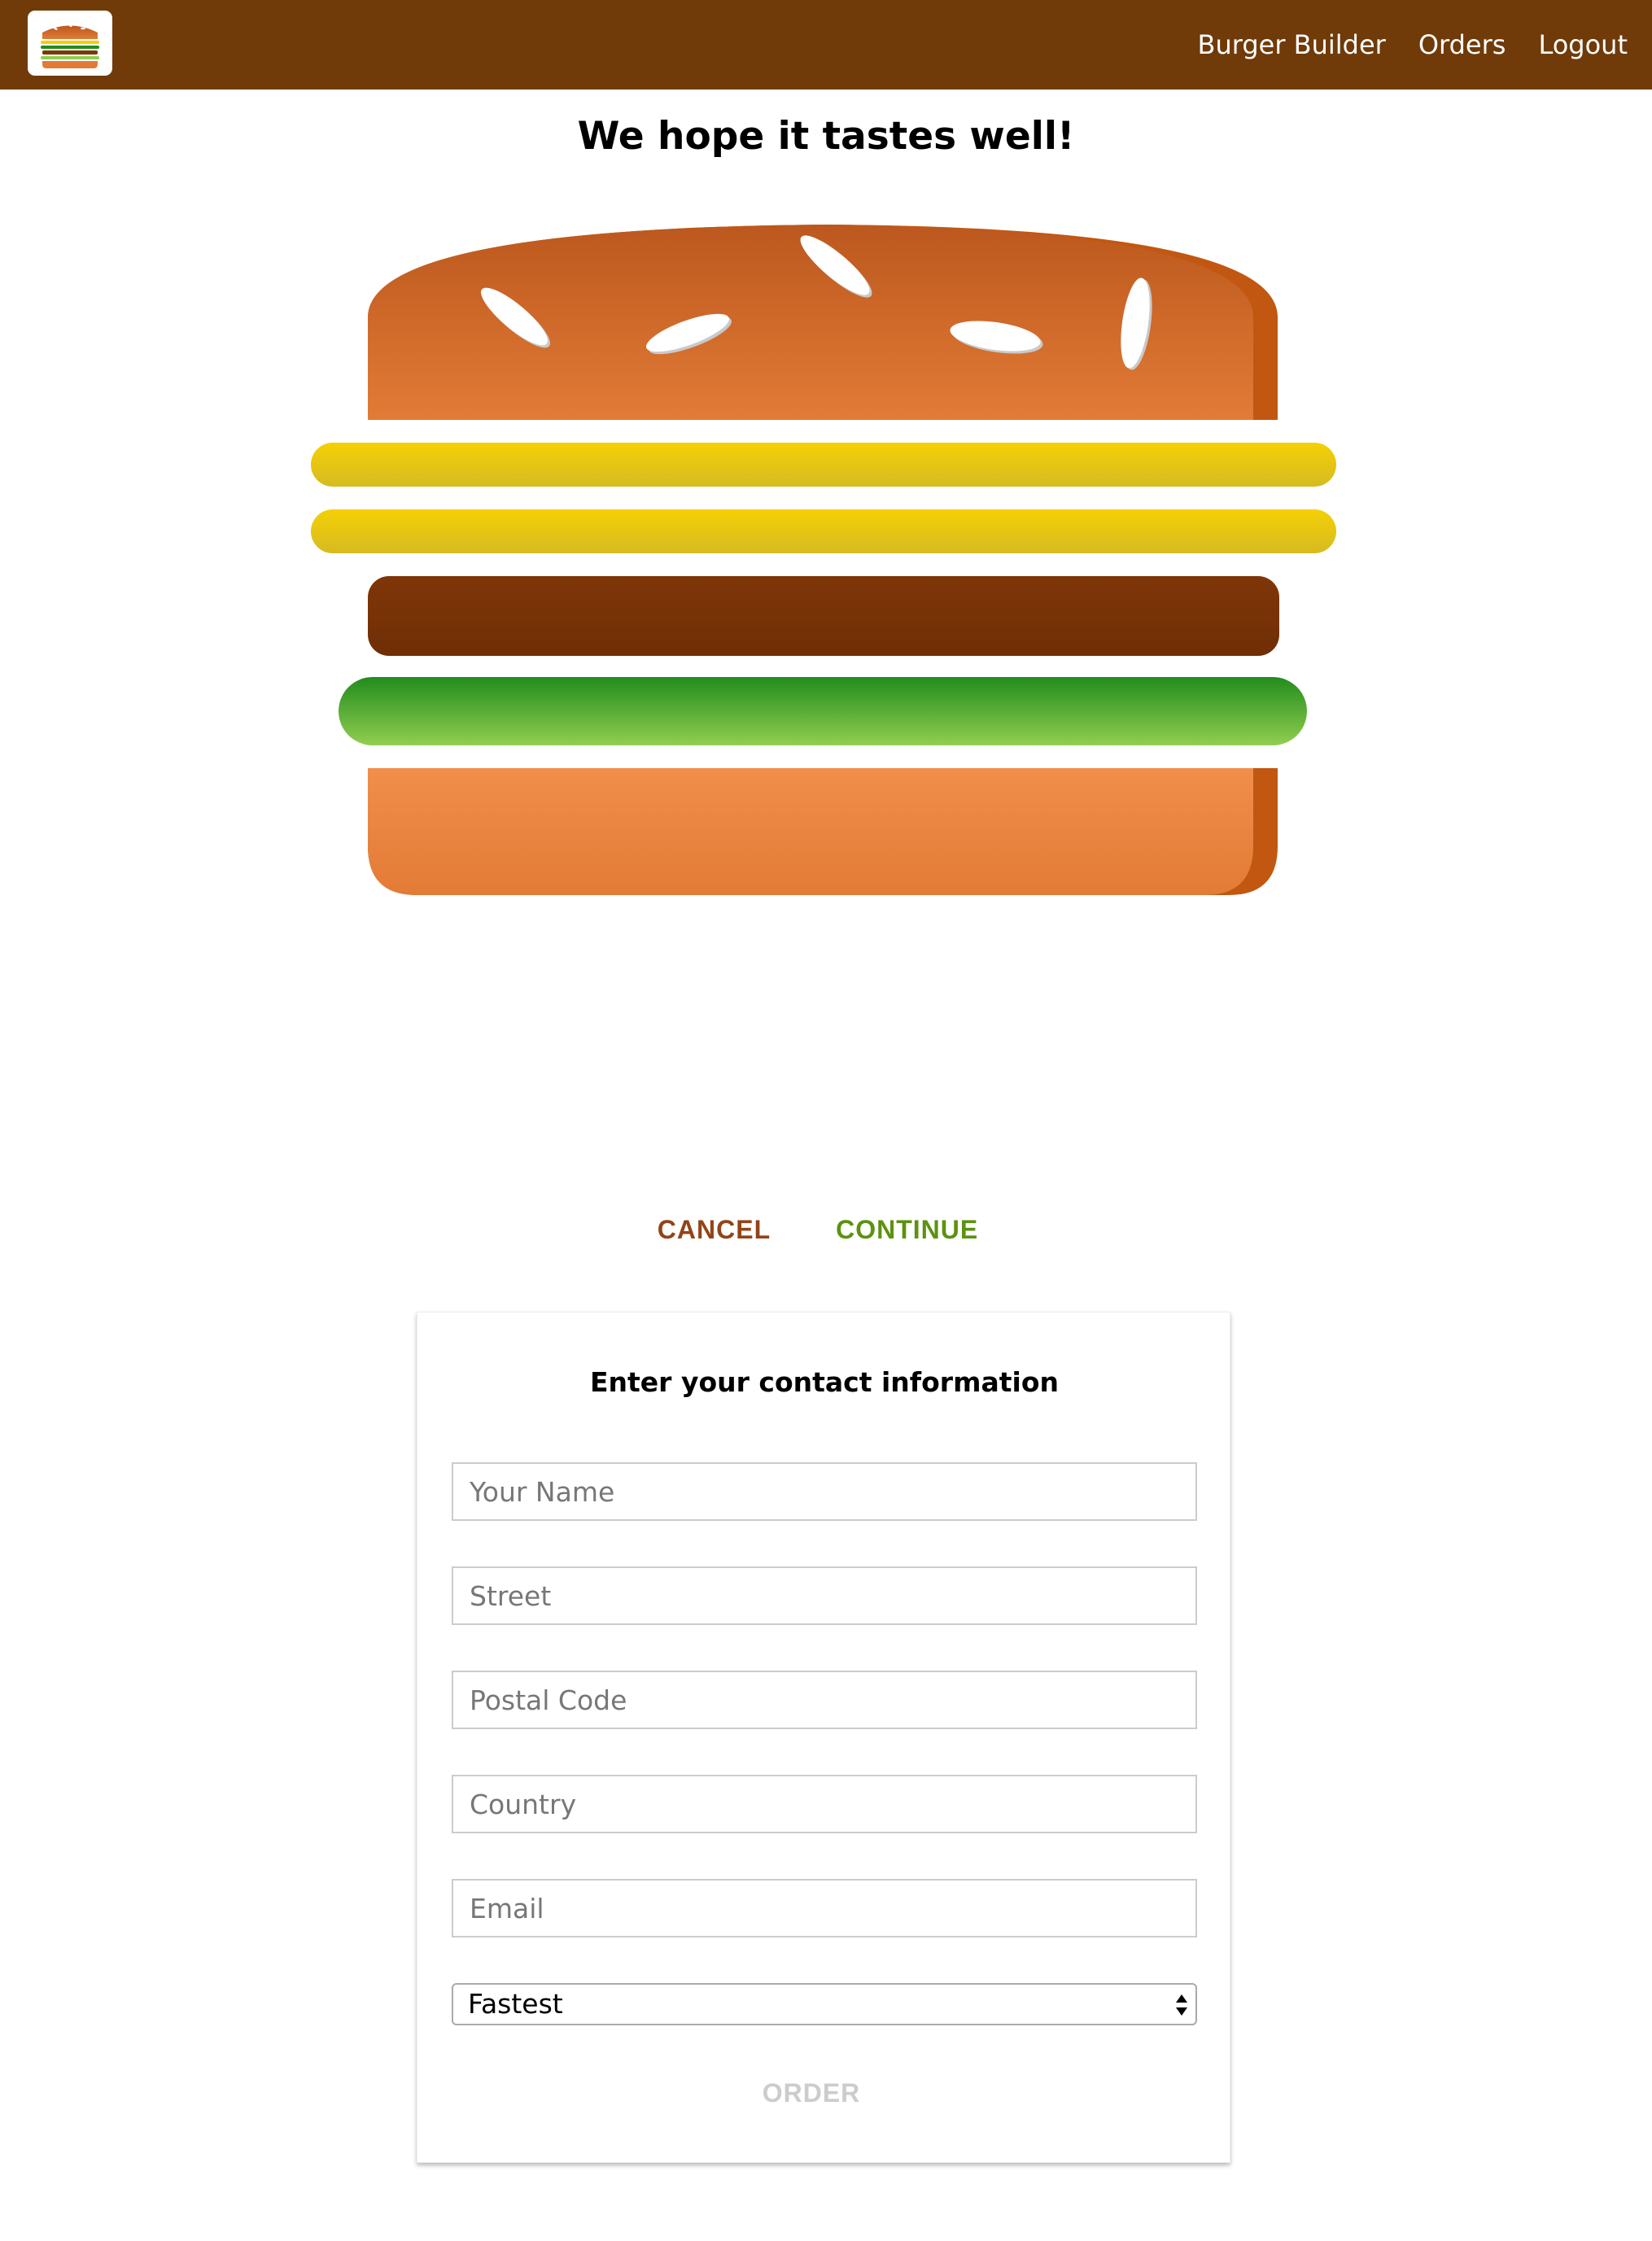 Image resolution: width=1652 pixels, height=2241 pixels. I want to click on delivery-method-select: Fastest, so click(824, 2004).